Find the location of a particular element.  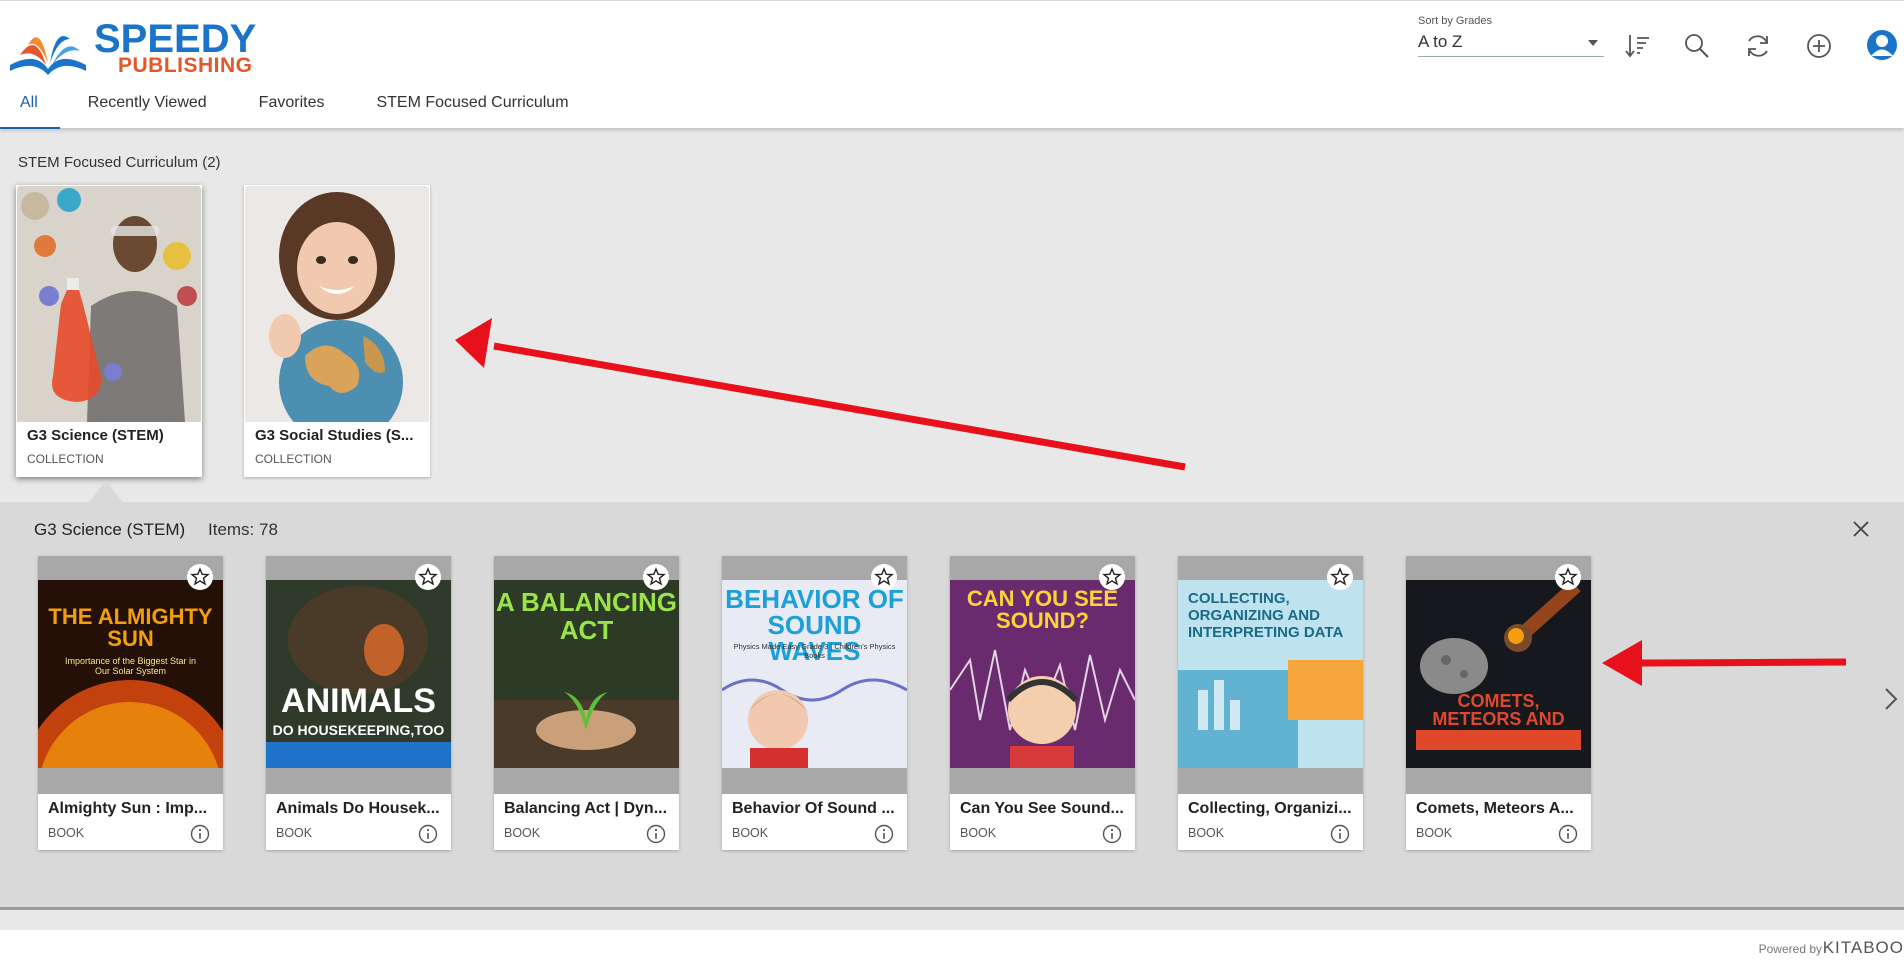

book-cover-art: A BALANCING ACT is located at coordinates (586, 674).